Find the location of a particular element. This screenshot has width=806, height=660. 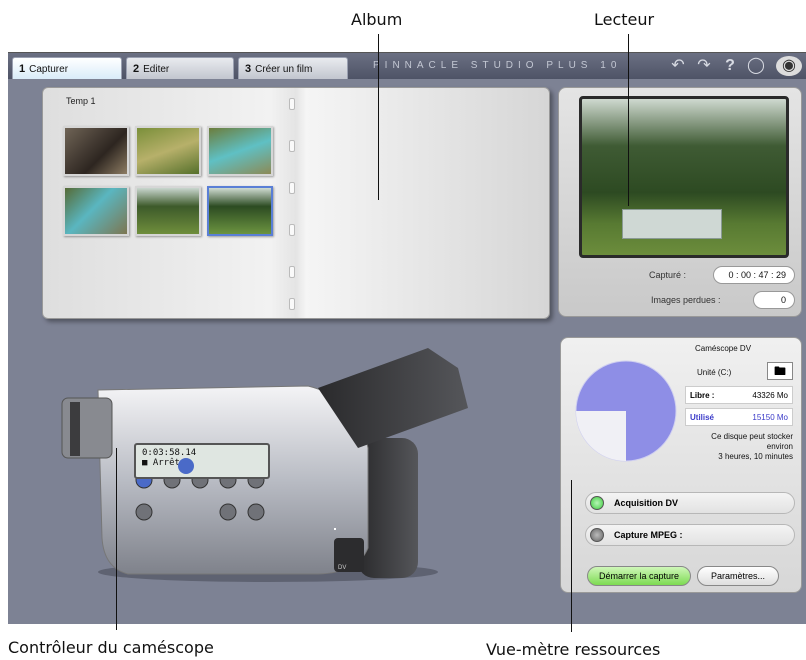

captured-label: Capturé : is located at coordinates (668, 275).